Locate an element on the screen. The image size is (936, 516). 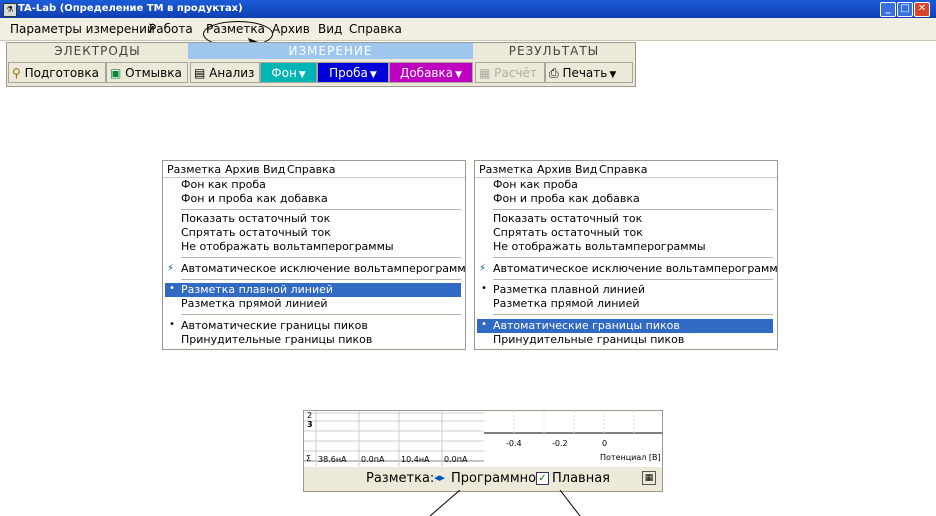
sample-button: Проба ▼ is located at coordinates (353, 72).